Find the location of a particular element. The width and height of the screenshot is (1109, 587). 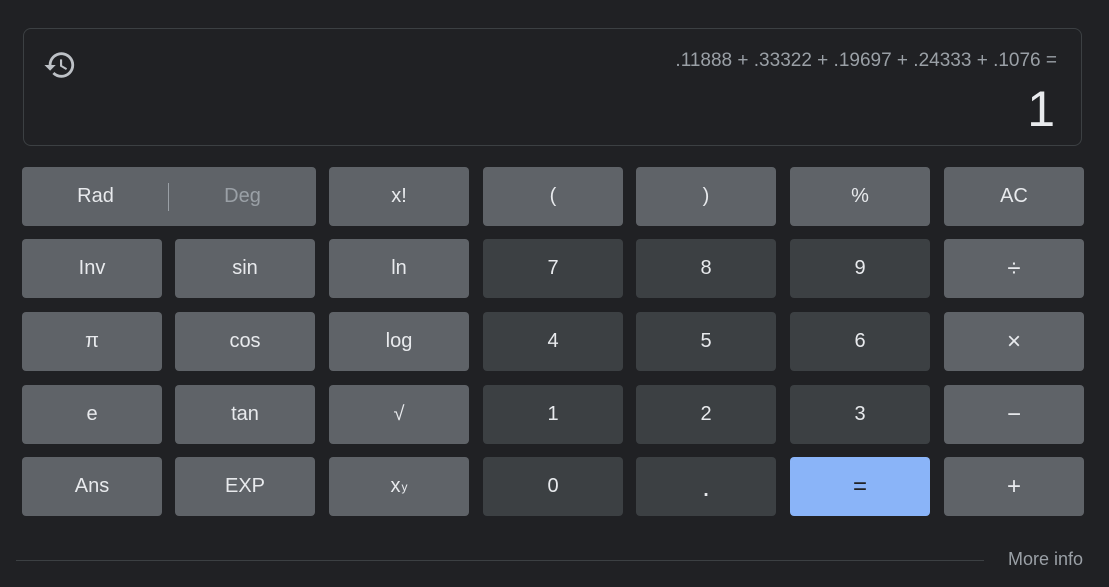

pi-button: π is located at coordinates (92, 341).